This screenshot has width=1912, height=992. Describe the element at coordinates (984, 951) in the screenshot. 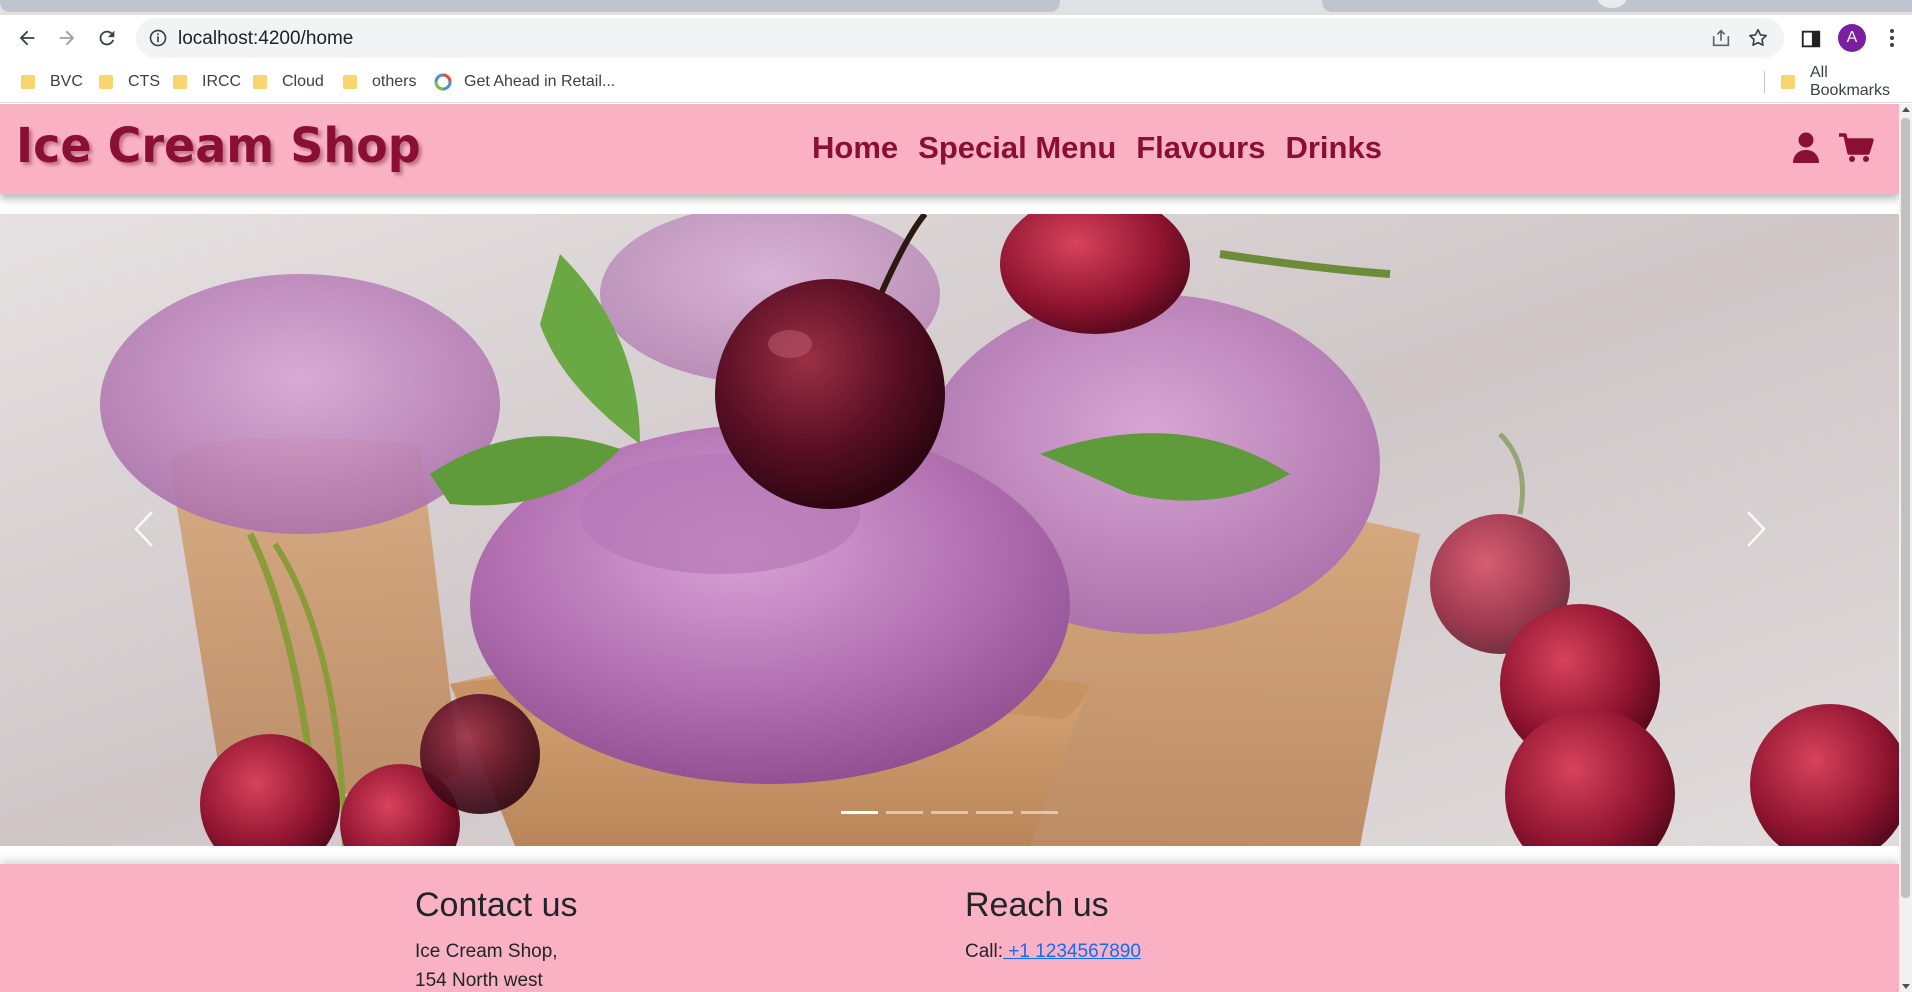

I see `call-label: Call:` at that location.